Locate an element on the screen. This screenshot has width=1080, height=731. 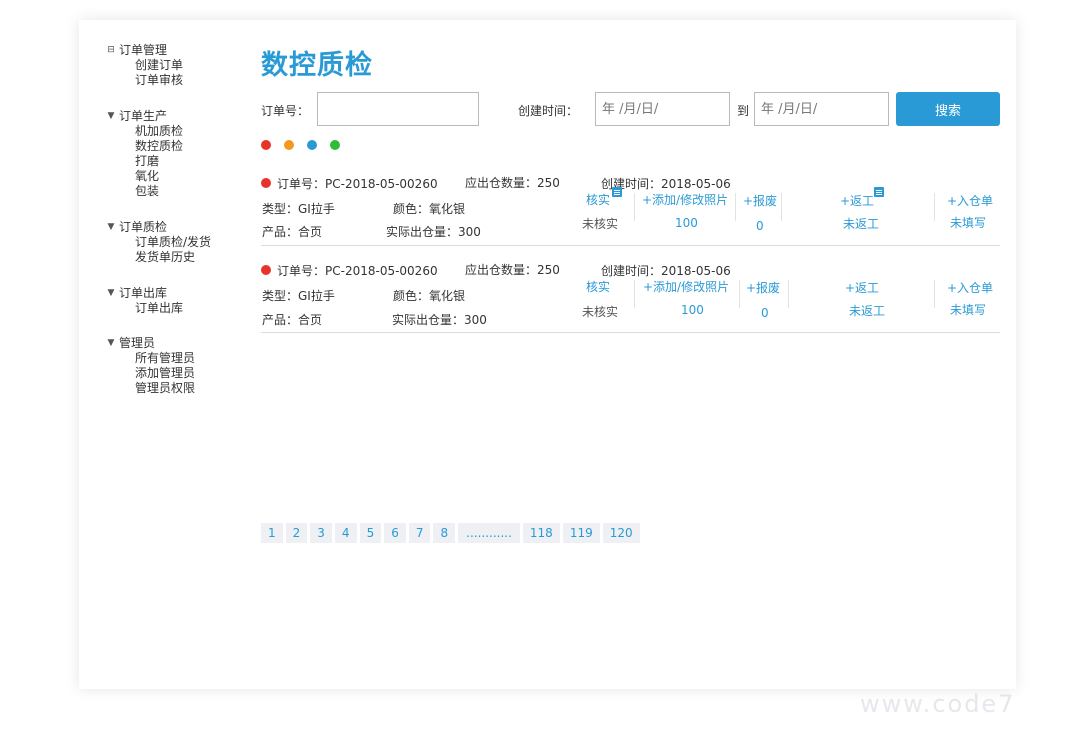
sidebar-group-header: ▼ 订单生产 is located at coordinates (144, 116).